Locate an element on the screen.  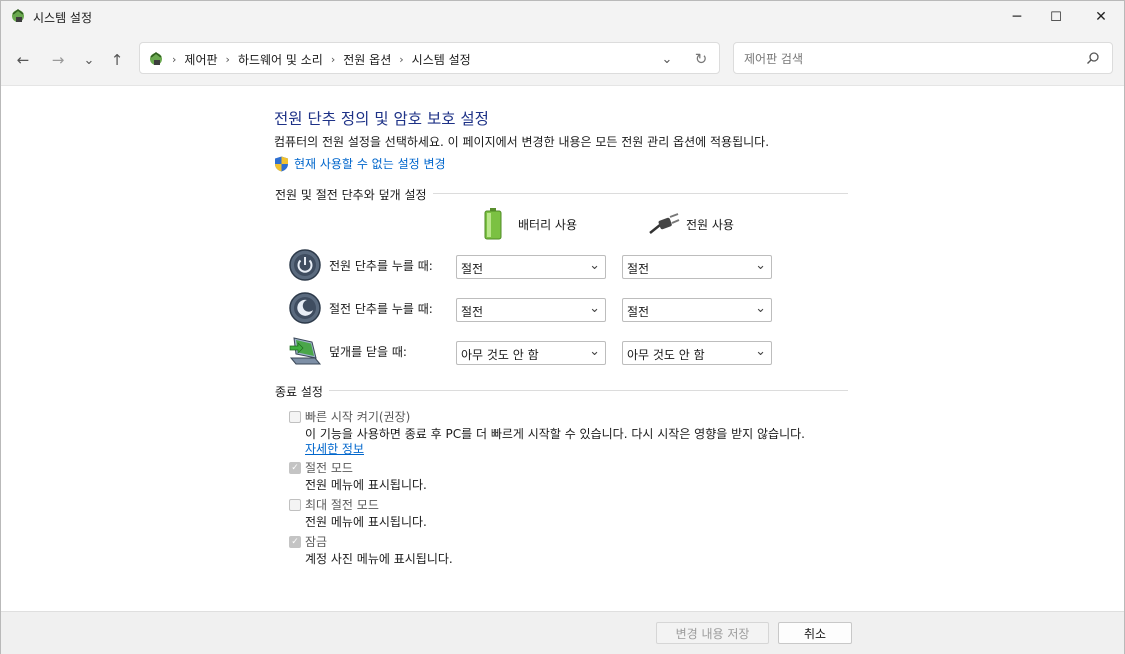
battery-column-label: 배터리 사용 is located at coordinates (548, 224).